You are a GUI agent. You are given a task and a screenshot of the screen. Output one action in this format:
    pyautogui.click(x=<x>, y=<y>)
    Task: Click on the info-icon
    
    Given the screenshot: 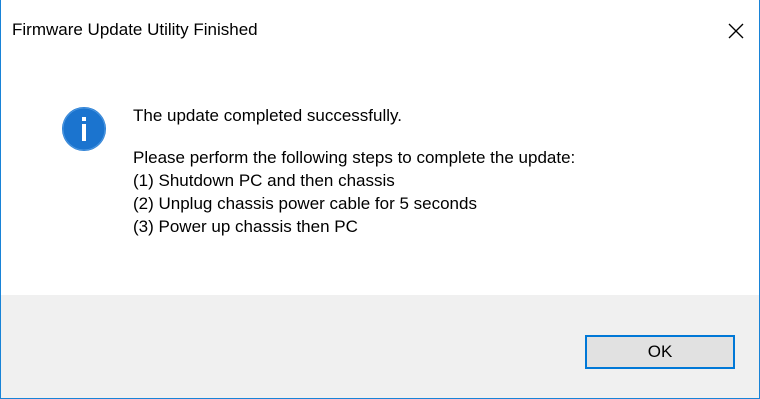 What is the action you would take?
    pyautogui.click(x=84, y=129)
    